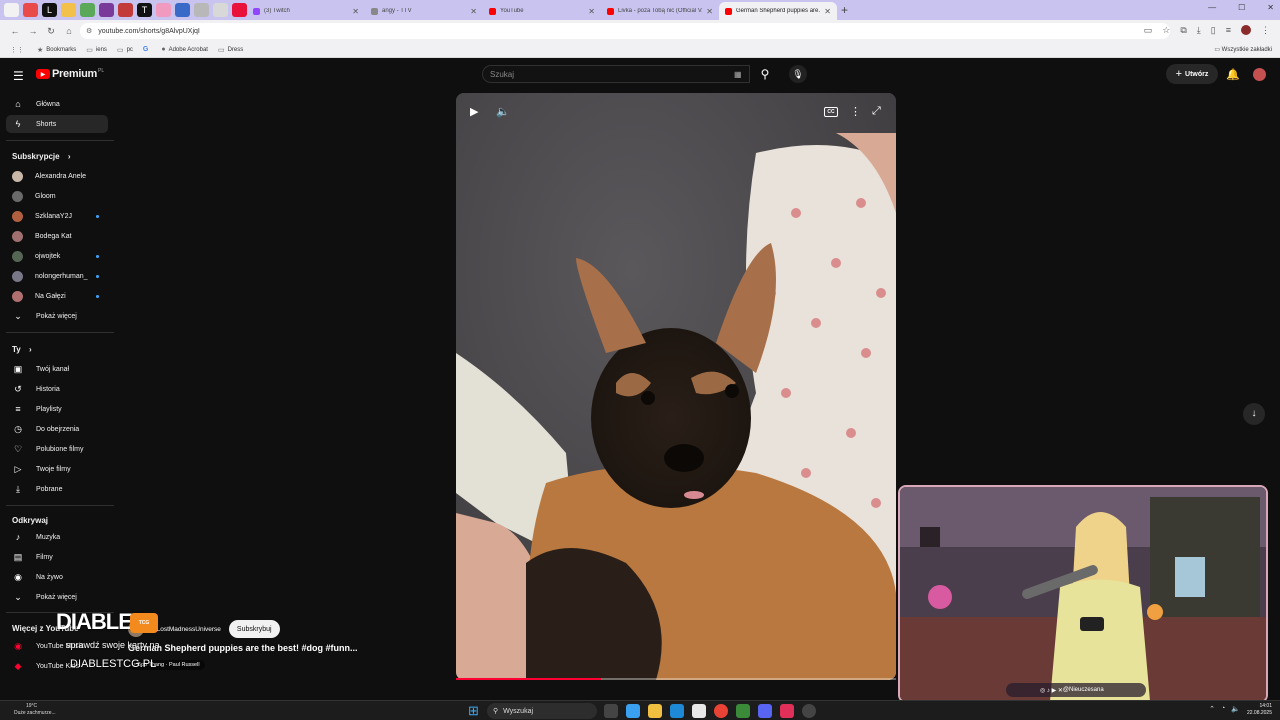  What do you see at coordinates (809, 711) in the screenshot?
I see `obs-icon` at bounding box center [809, 711].